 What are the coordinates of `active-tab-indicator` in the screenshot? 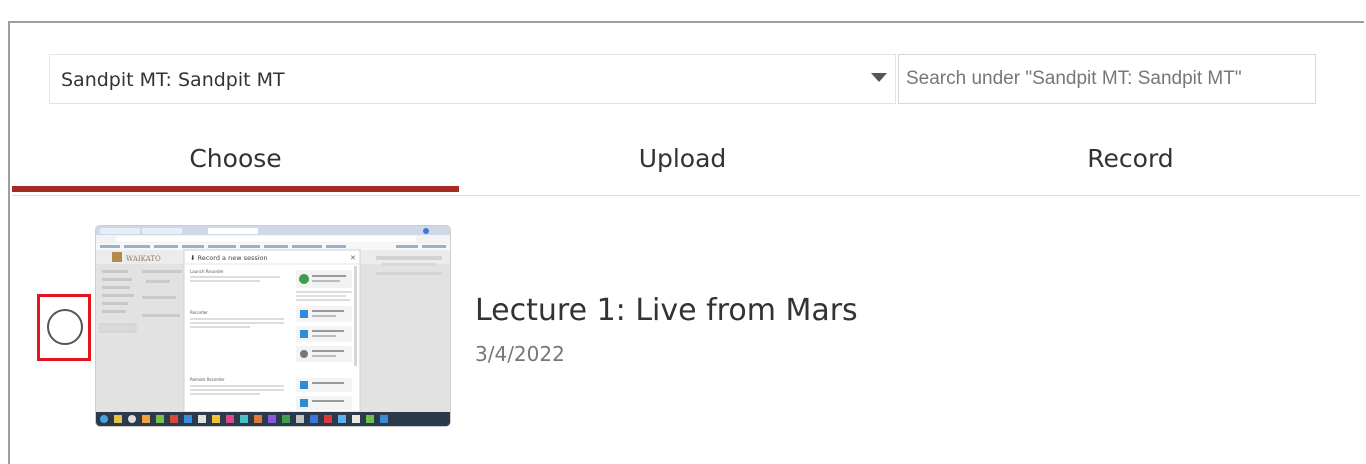 It's located at (235, 189).